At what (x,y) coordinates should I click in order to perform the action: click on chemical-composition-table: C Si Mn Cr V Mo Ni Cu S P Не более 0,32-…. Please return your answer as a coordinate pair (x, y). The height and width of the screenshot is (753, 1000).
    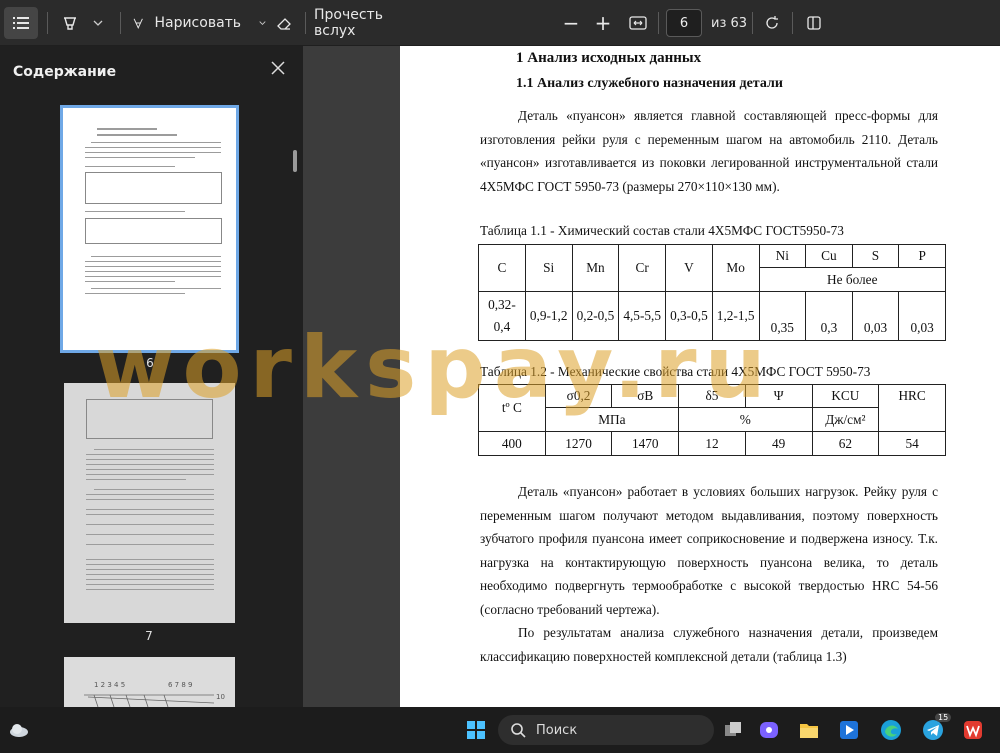
    Looking at the image, I should click on (712, 292).